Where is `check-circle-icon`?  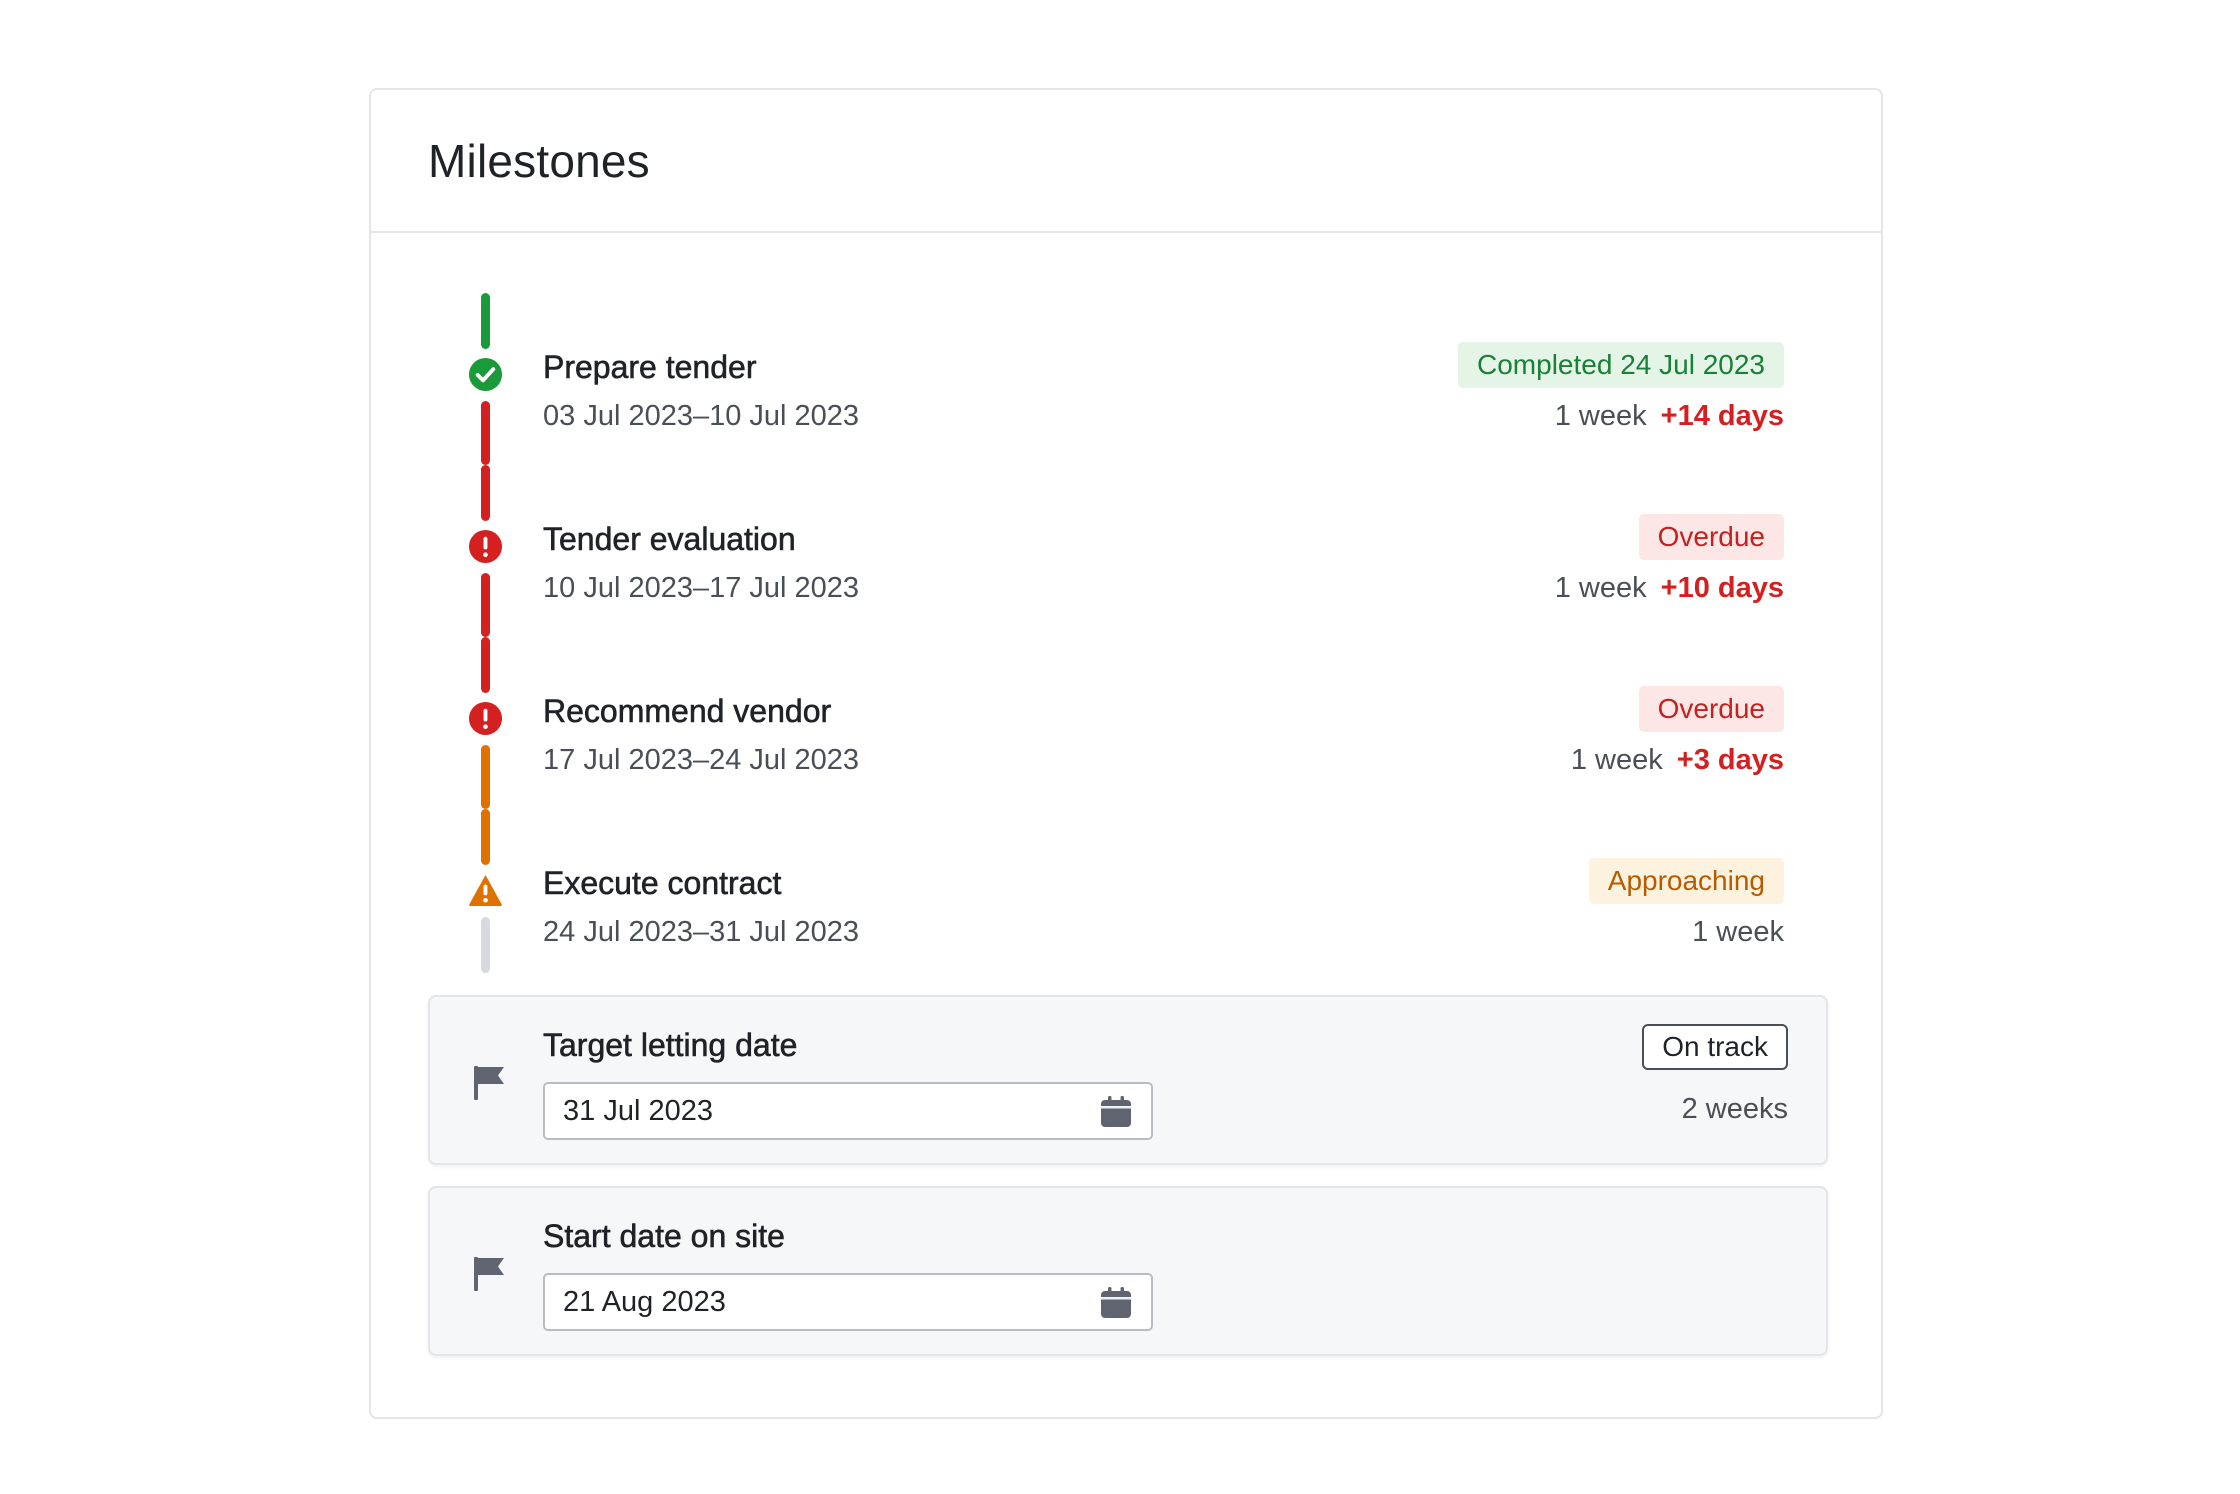 check-circle-icon is located at coordinates (485, 374).